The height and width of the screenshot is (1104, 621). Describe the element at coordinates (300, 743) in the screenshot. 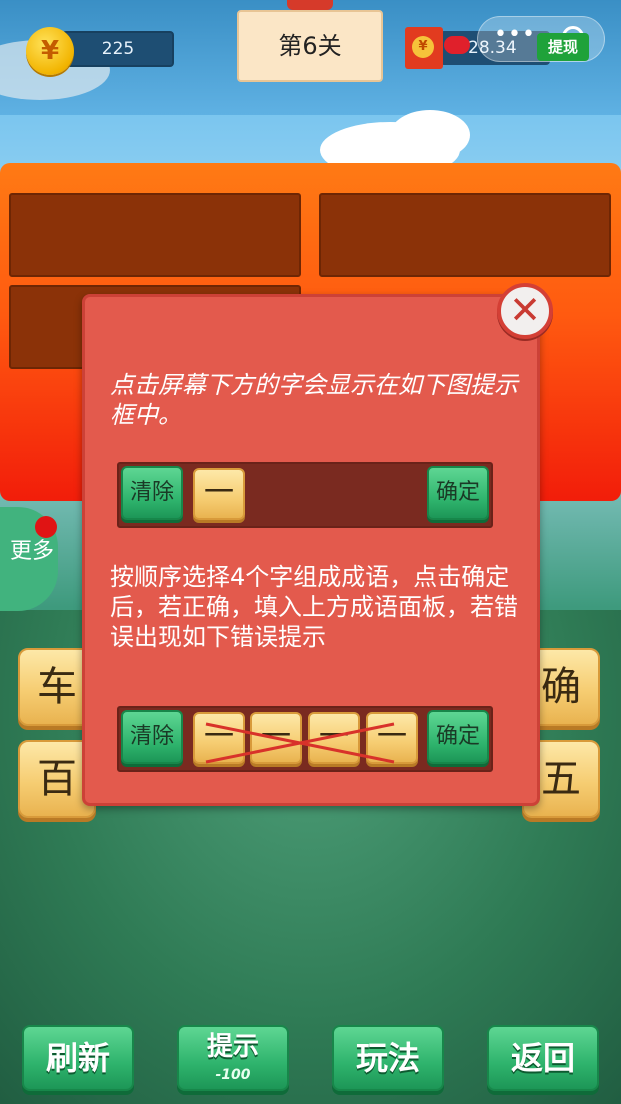

I see `error-cross-icon` at that location.